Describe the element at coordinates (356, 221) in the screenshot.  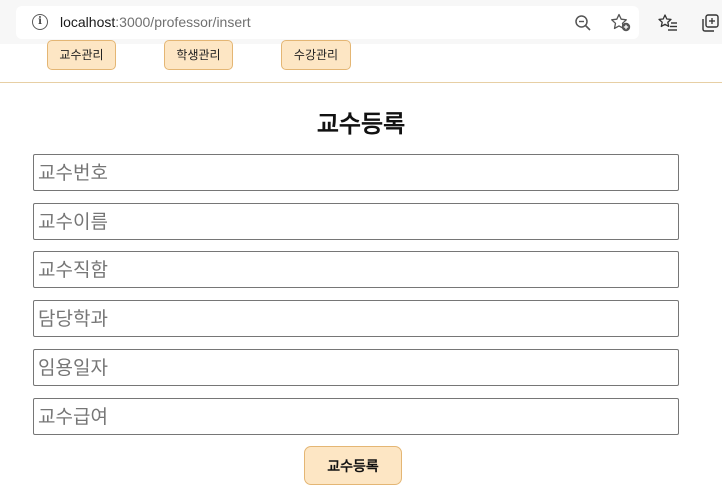
I see `professor-name-input` at that location.